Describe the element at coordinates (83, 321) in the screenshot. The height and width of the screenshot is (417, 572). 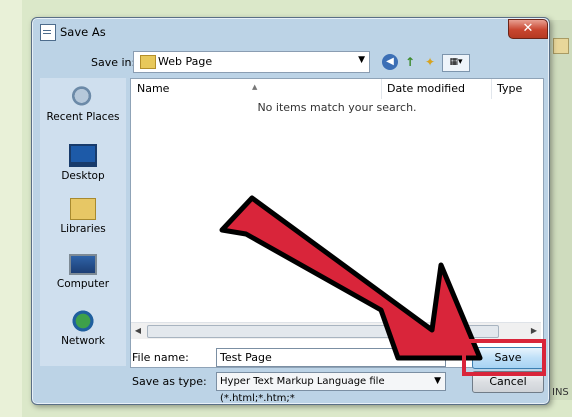
I see `network-icon` at that location.